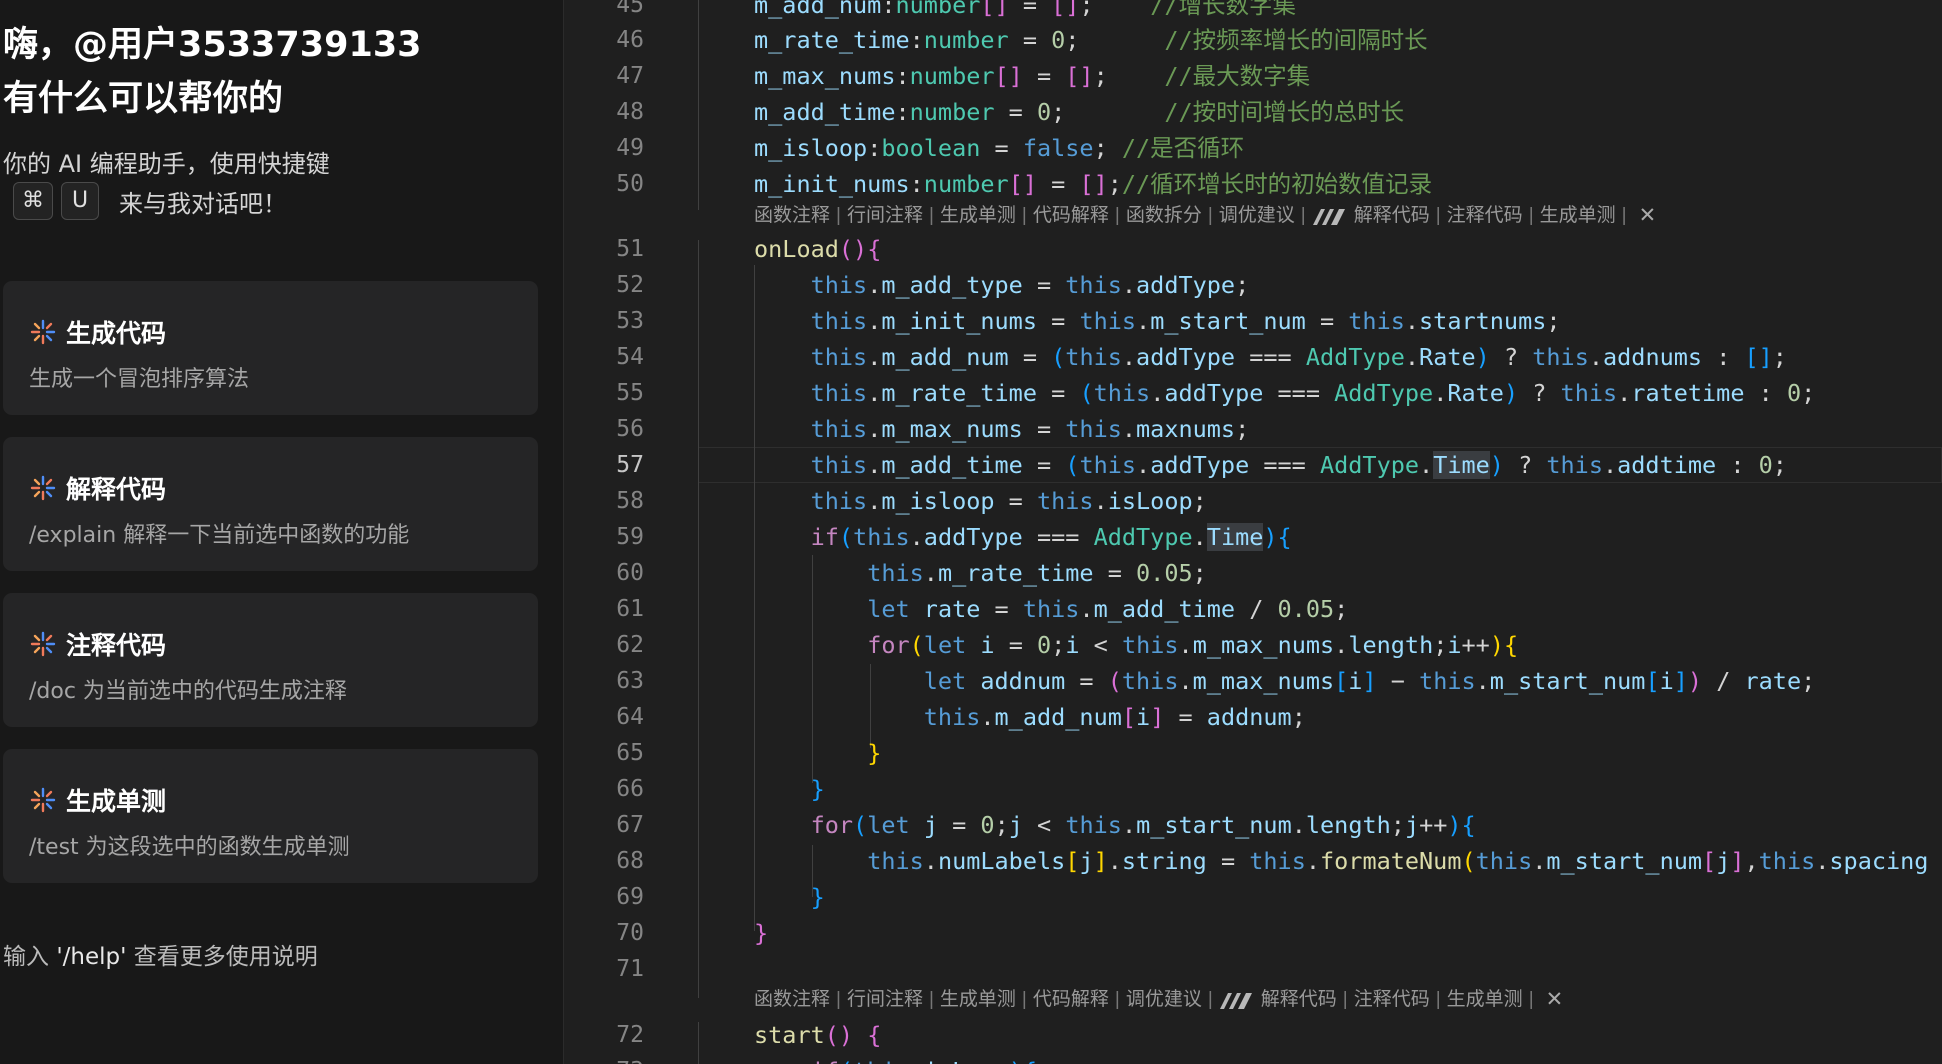 This screenshot has width=1942, height=1064. What do you see at coordinates (630, 753) in the screenshot?
I see `line-number: 65` at bounding box center [630, 753].